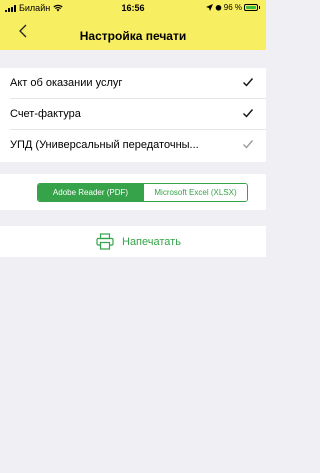 The width and height of the screenshot is (320, 473). I want to click on page-title: Настройка печати, so click(133, 36).